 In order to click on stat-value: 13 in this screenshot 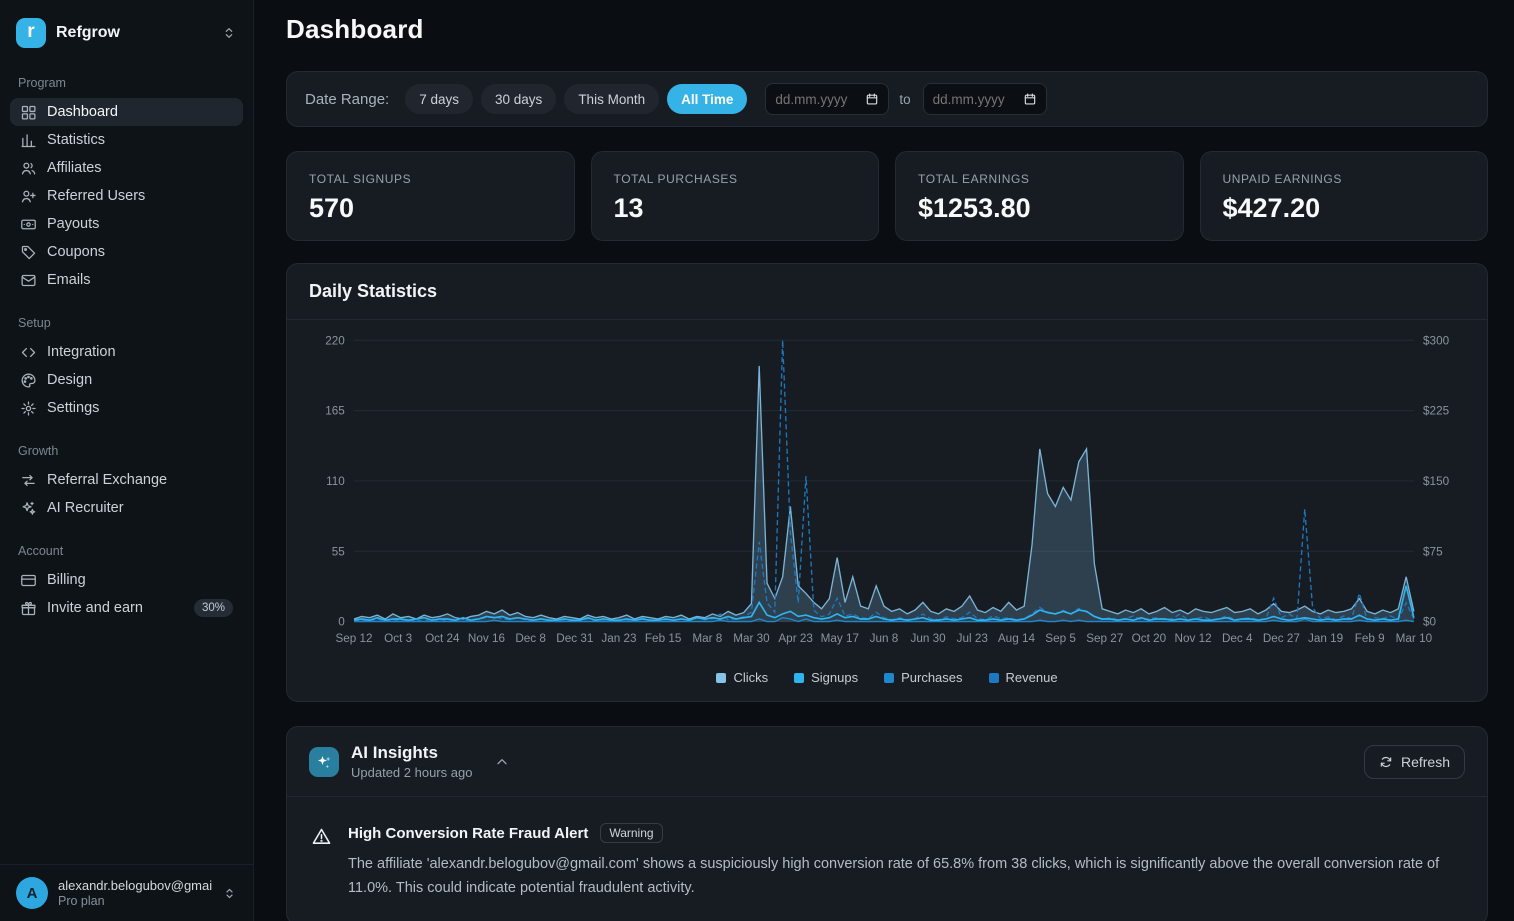, I will do `click(628, 208)`.